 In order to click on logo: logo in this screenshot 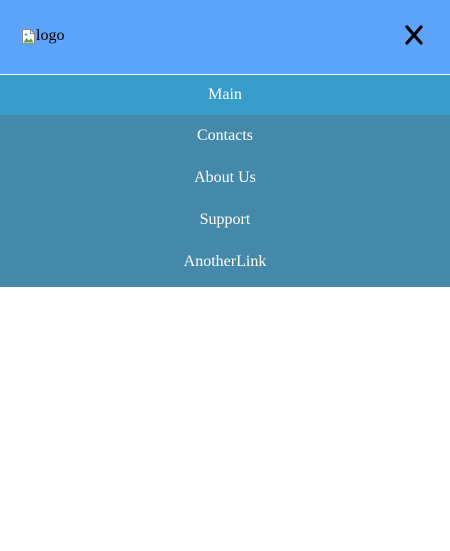, I will do `click(43, 36)`.